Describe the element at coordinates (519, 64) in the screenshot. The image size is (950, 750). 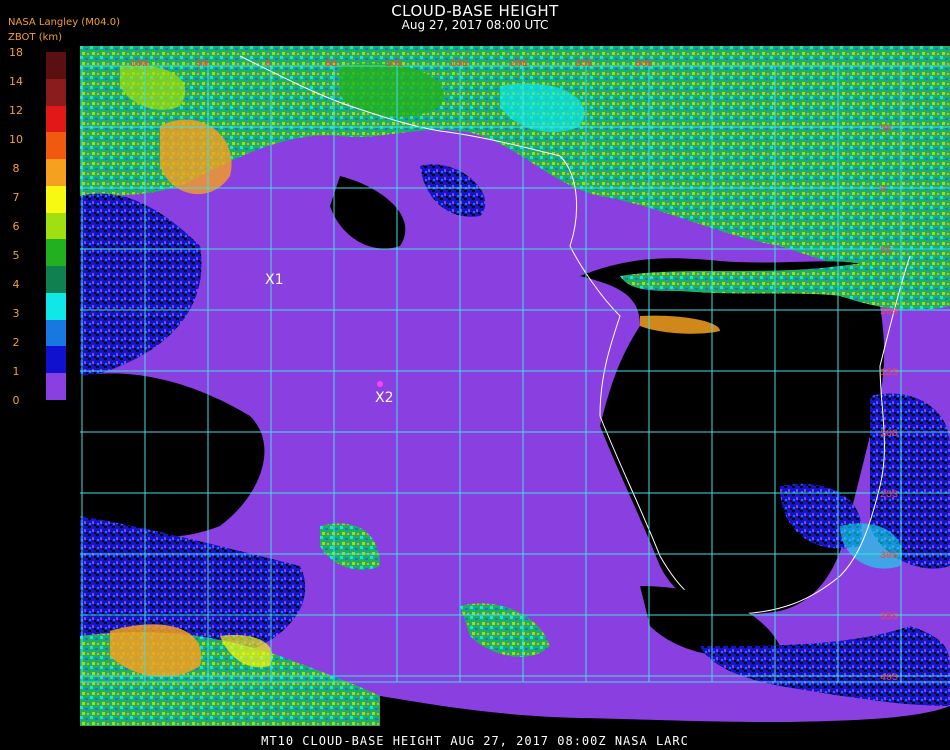
I see `lon-label-20e: 20E` at that location.